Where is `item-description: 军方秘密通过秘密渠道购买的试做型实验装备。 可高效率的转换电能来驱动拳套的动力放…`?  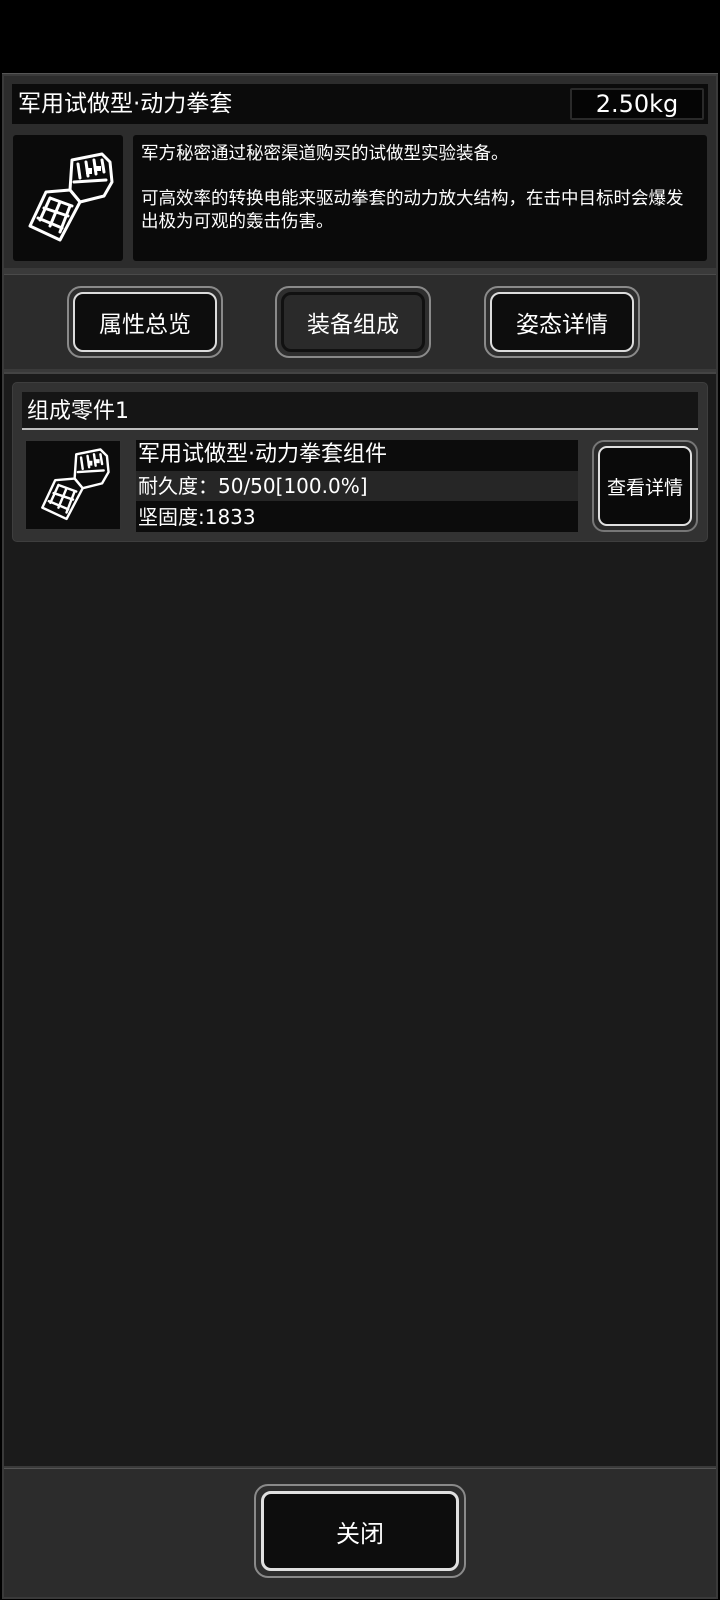 item-description: 军方秘密通过秘密渠道购买的试做型实验装备。 可高效率的转换电能来驱动拳套的动力放… is located at coordinates (420, 198).